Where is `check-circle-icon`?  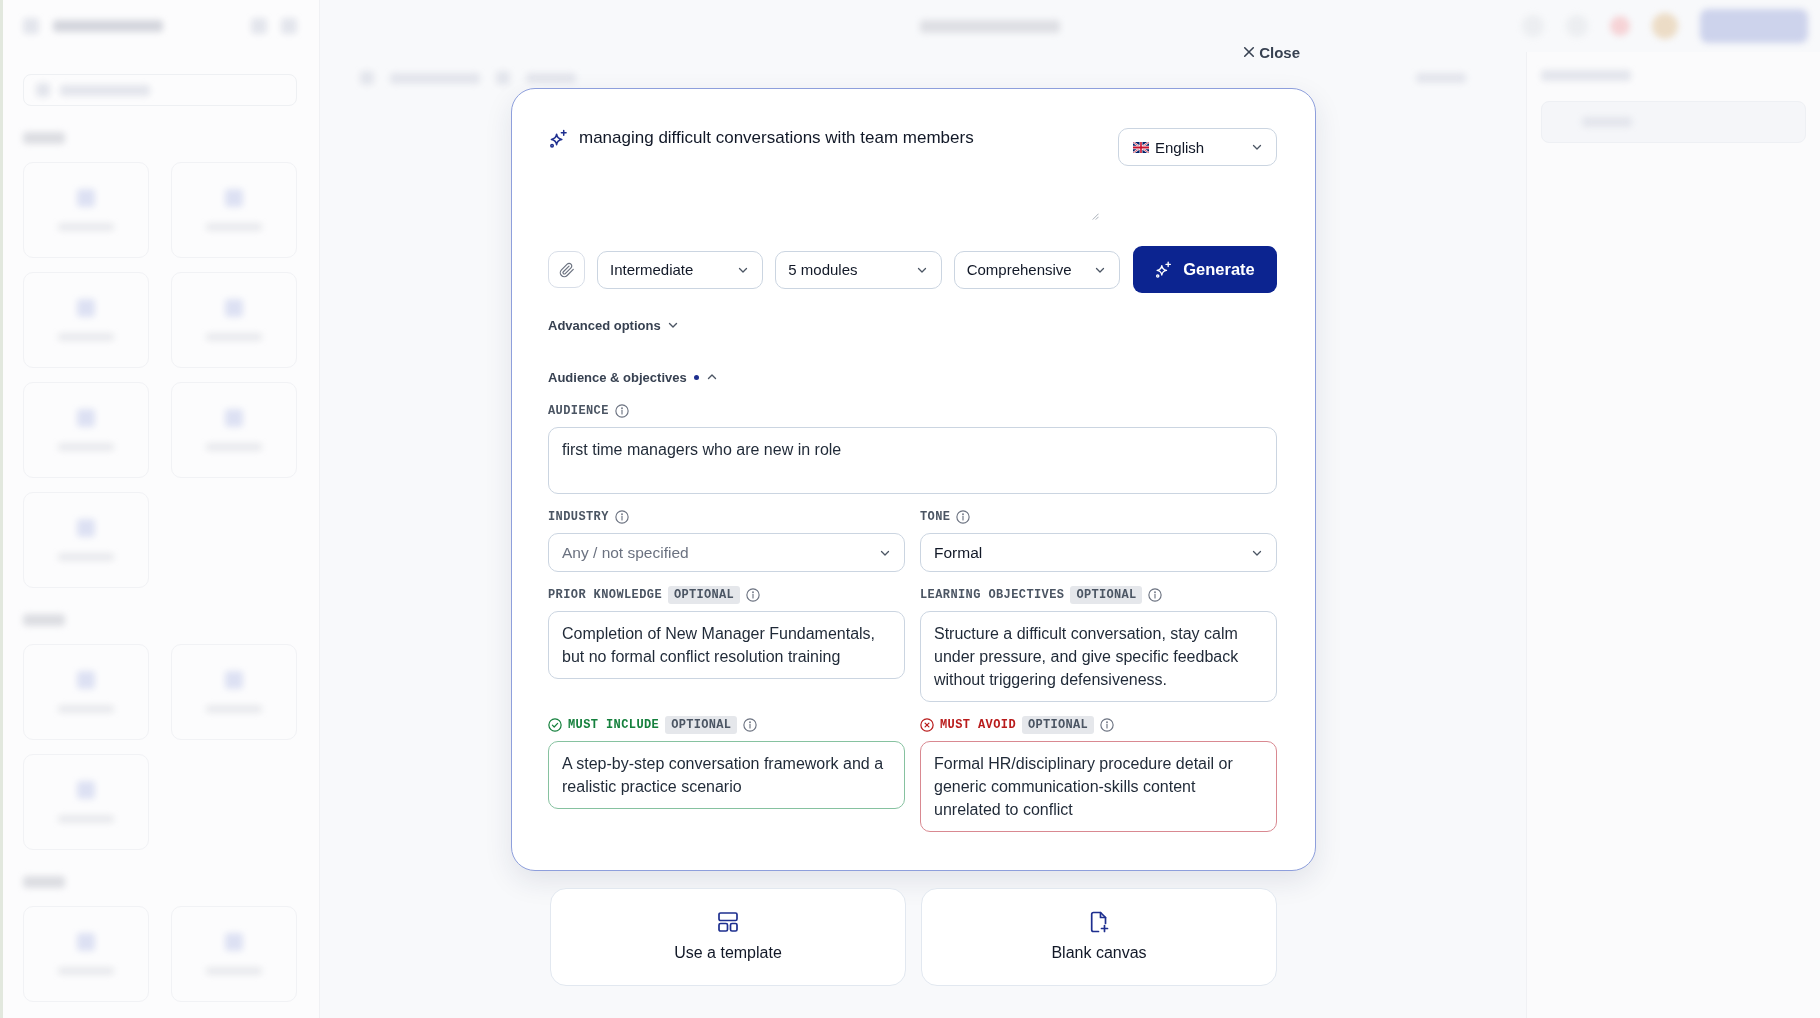 check-circle-icon is located at coordinates (555, 725).